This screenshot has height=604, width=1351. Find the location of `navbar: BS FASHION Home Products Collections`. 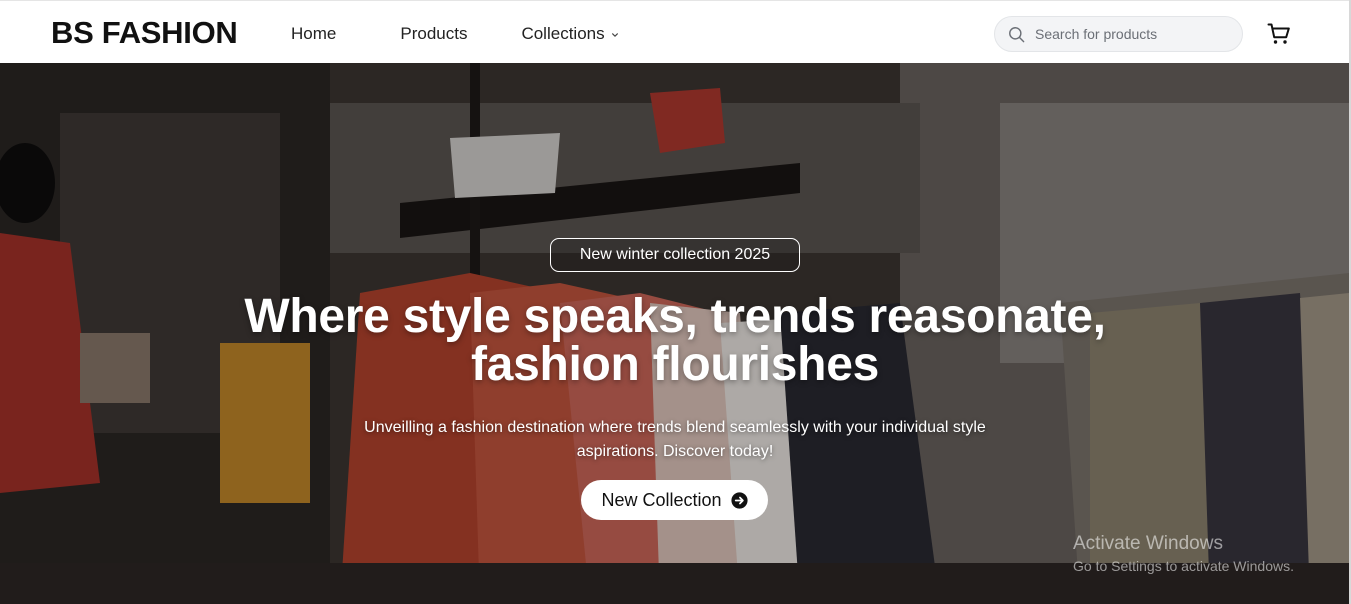

navbar: BS FASHION Home Products Collections is located at coordinates (674, 31).